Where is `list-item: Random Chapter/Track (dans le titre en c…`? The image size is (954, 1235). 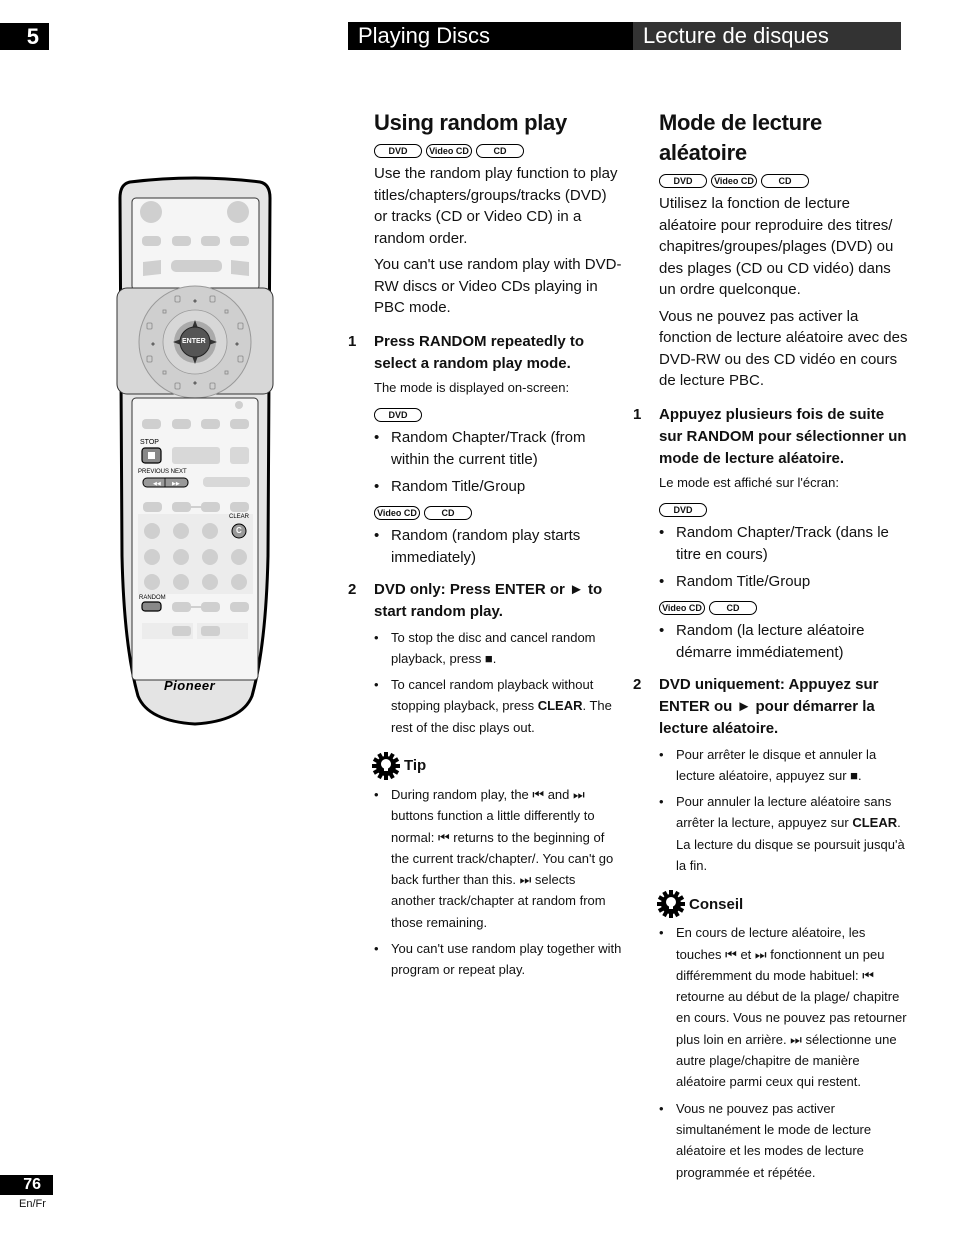 list-item: Random Chapter/Track (dans le titre en c… is located at coordinates (784, 544).